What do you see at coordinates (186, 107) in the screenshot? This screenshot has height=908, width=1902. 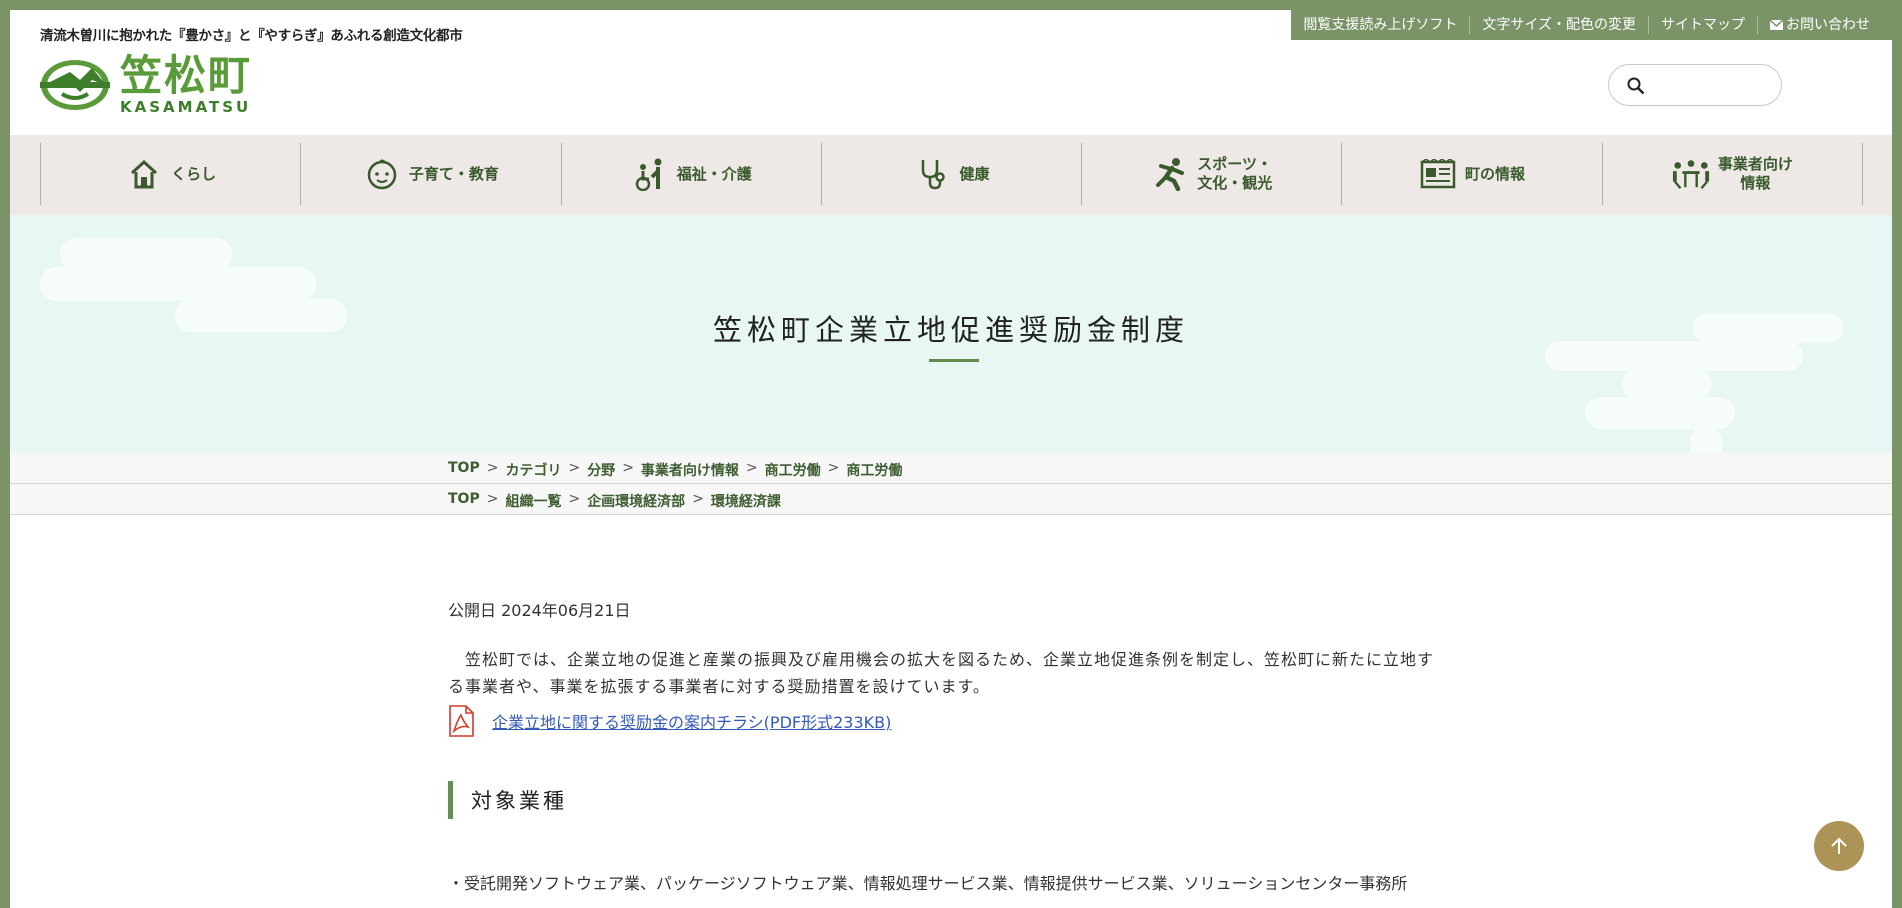 I see `logo-romaji: KASAMATSU` at bounding box center [186, 107].